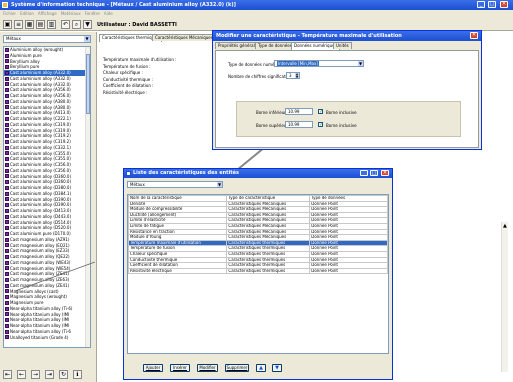 The image size is (513, 382). What do you see at coordinates (207, 368) in the screenshot?
I see `modify-button: Modifier` at bounding box center [207, 368].